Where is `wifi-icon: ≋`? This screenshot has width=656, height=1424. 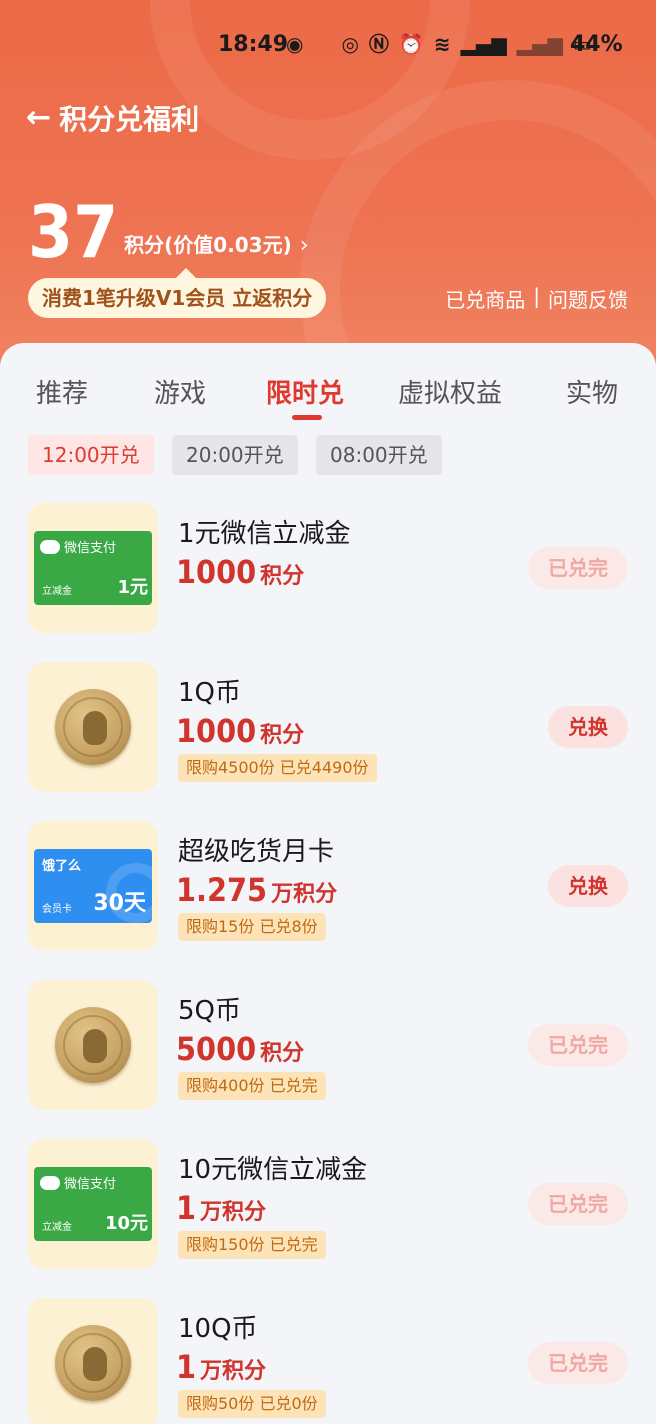
wifi-icon: ≋ is located at coordinates (442, 44).